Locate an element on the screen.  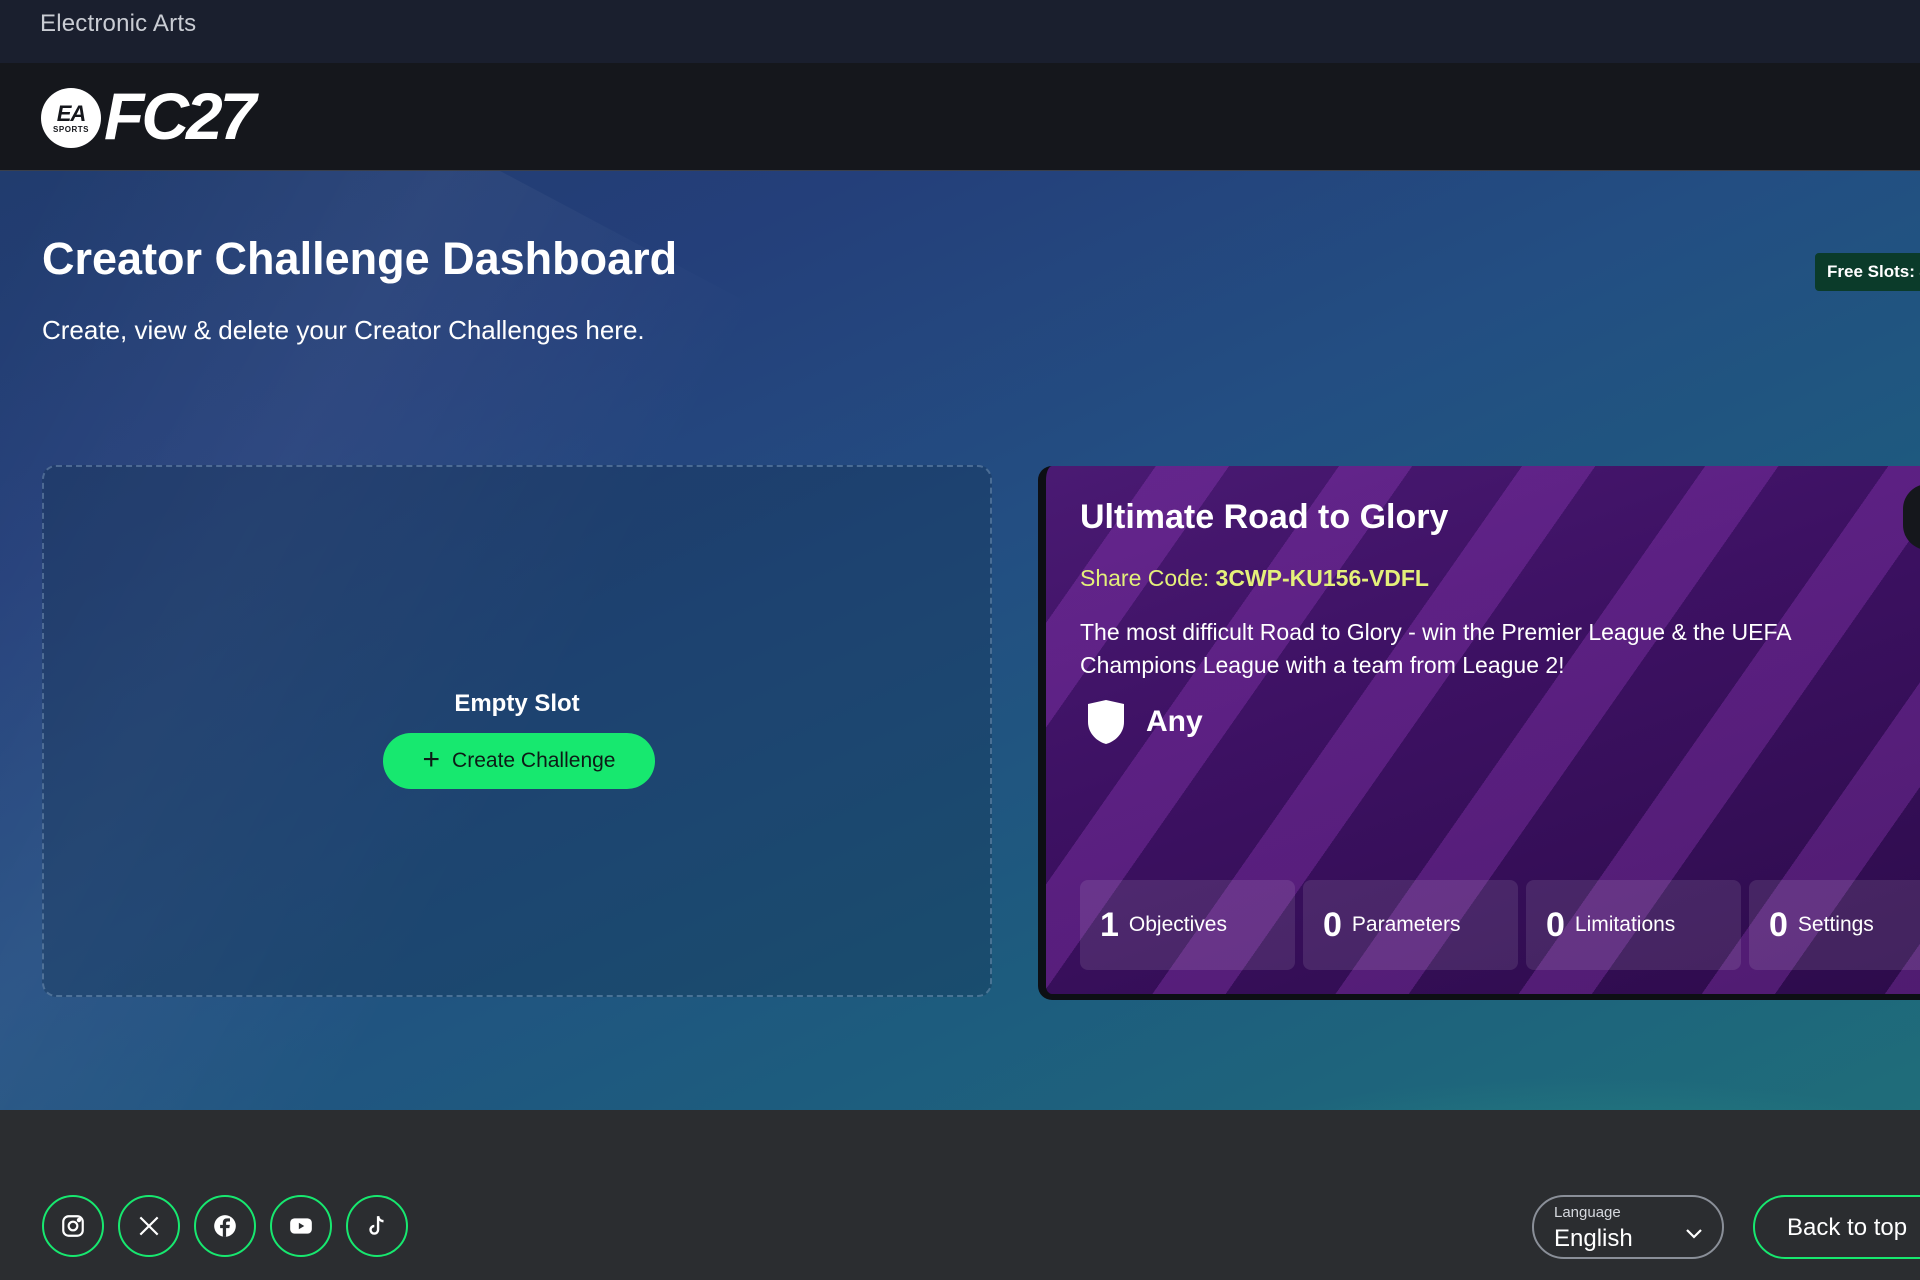
stat-label: Settings is located at coordinates (1835, 924).